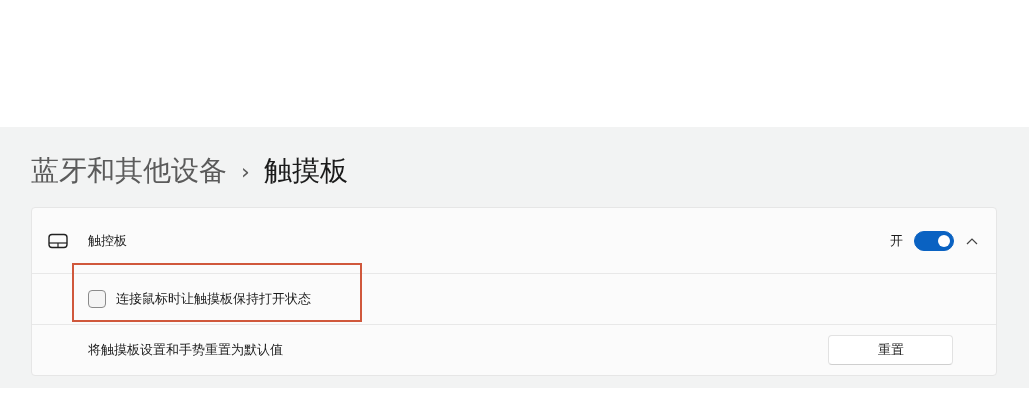 The image size is (1029, 400). I want to click on section-label: 触控板, so click(107, 240).